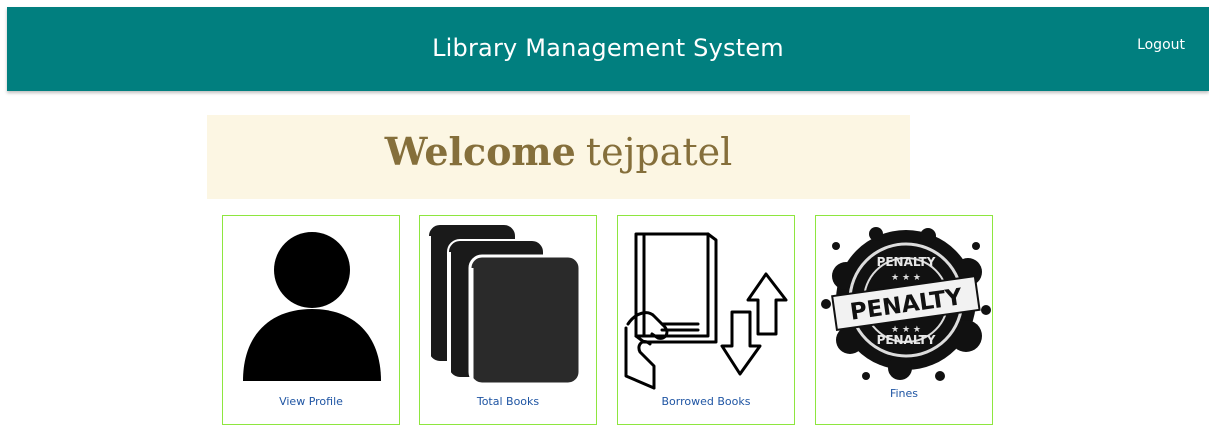 The height and width of the screenshot is (425, 1209). I want to click on borrowed-books-label: Borrowed Books, so click(706, 401).